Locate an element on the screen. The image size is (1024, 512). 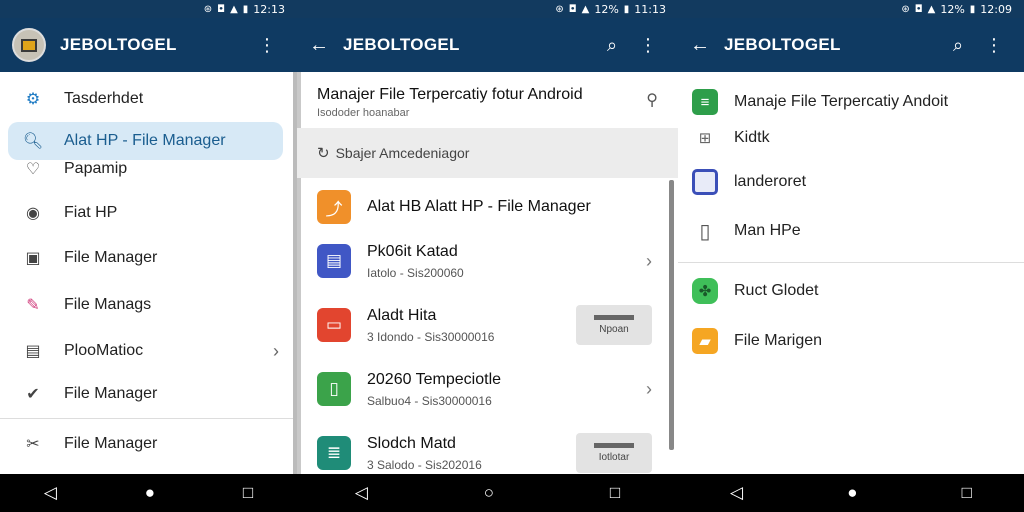
scrollbar is located at coordinates (671, 315).